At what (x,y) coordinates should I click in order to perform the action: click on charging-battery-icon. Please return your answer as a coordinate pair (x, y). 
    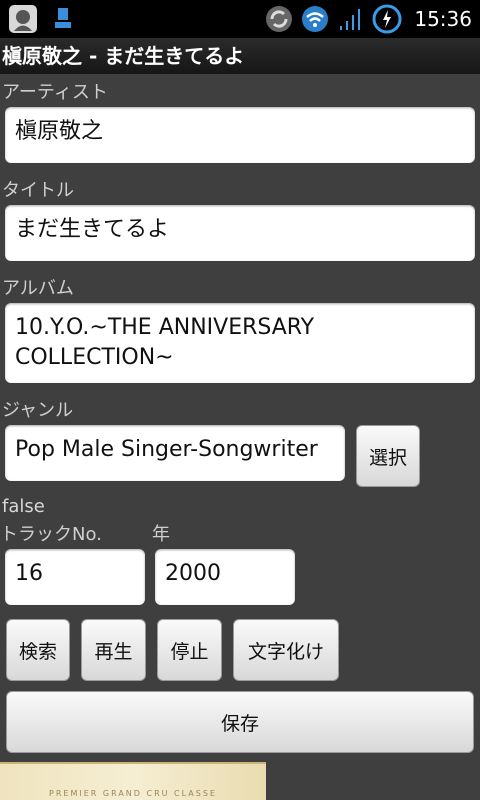
    Looking at the image, I should click on (387, 19).